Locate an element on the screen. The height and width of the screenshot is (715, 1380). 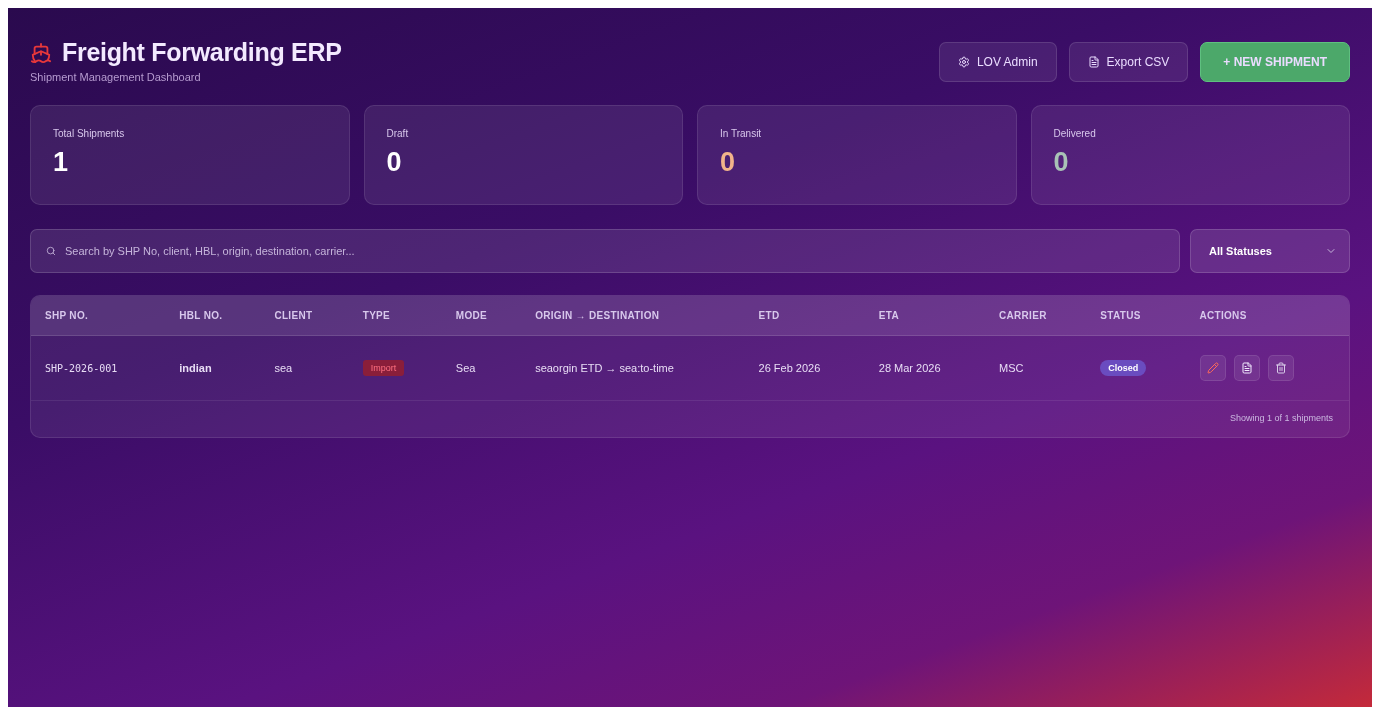
stat-label: Delivered is located at coordinates (1075, 133).